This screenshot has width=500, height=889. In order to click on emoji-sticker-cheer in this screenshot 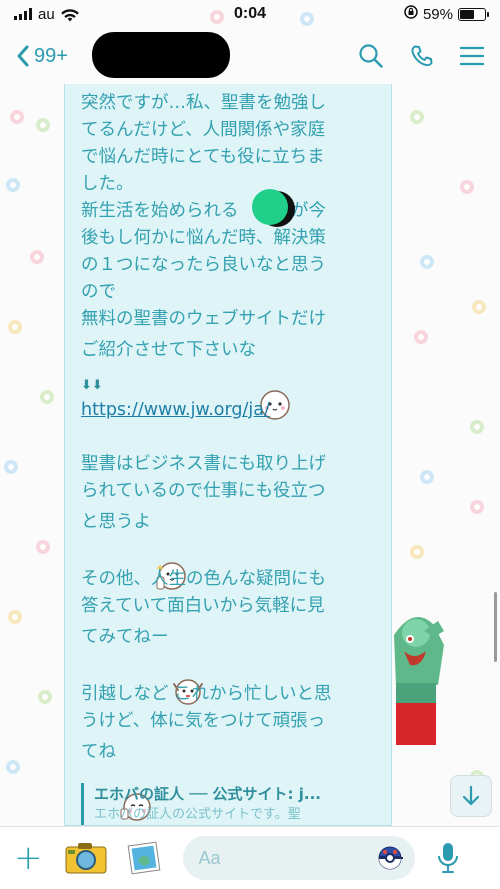, I will do `click(135, 778)`.